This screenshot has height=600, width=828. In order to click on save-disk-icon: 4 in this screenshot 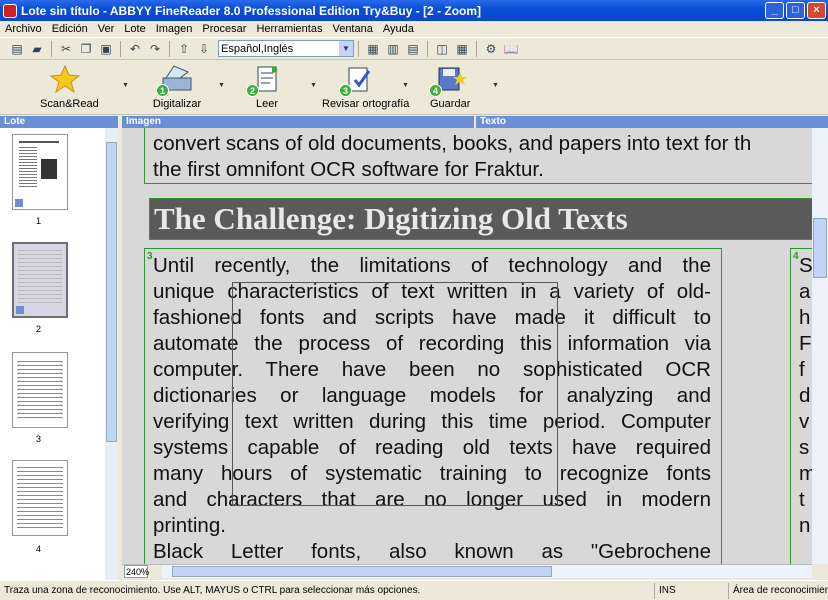, I will do `click(448, 80)`.